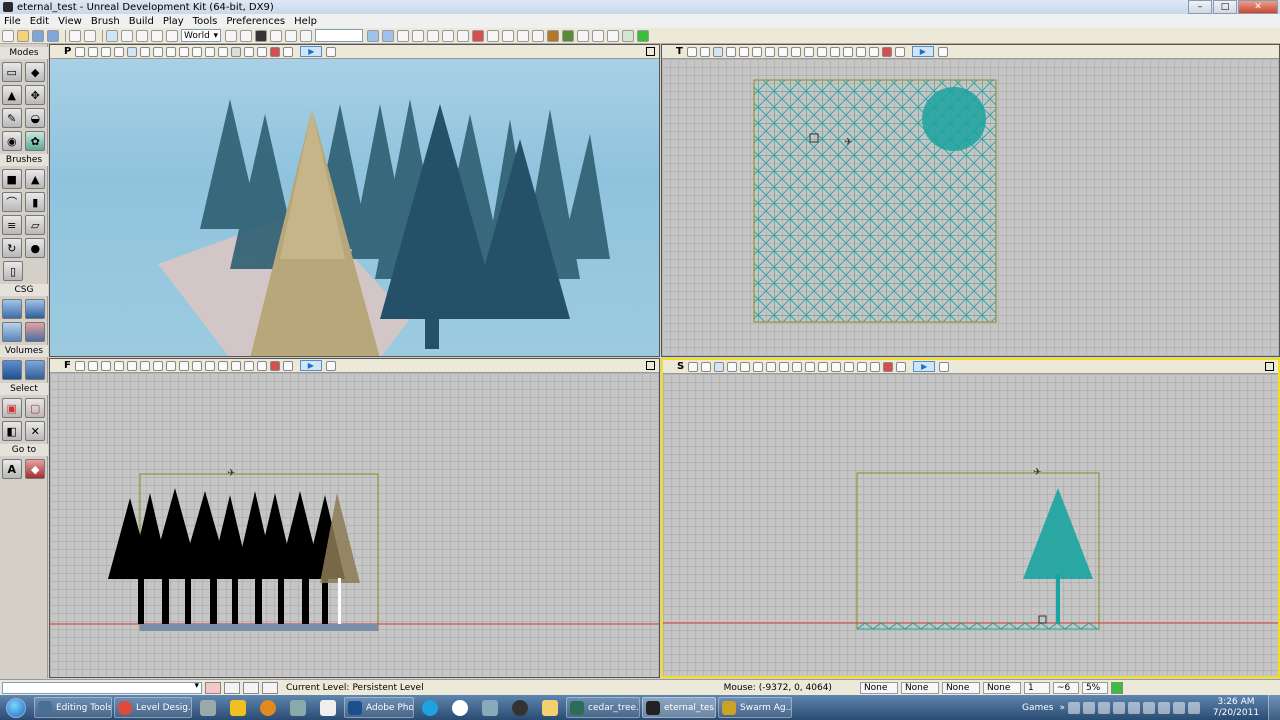 The width and height of the screenshot is (1280, 720). Describe the element at coordinates (35, 248) in the screenshot. I see `sphere-brush-button: ●` at that location.